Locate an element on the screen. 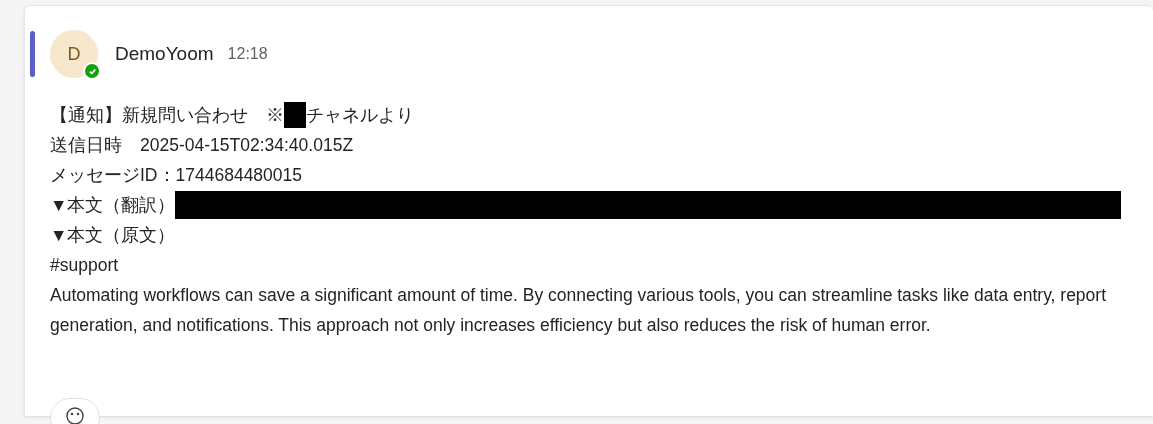 The image size is (1153, 424). message-text: ▼本文（翻訳） is located at coordinates (113, 205).